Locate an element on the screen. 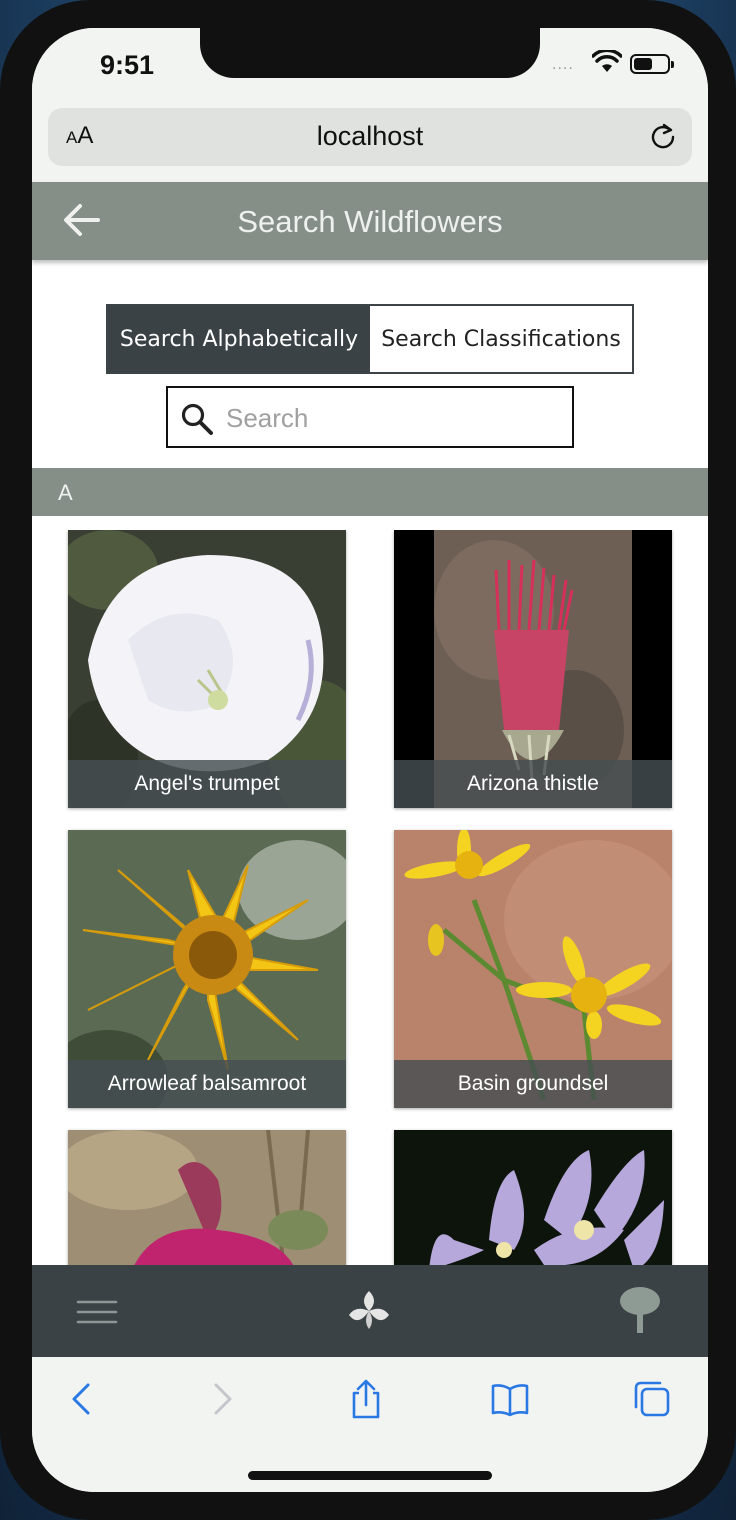 The height and width of the screenshot is (1520, 736). tree-icon is located at coordinates (640, 1310).